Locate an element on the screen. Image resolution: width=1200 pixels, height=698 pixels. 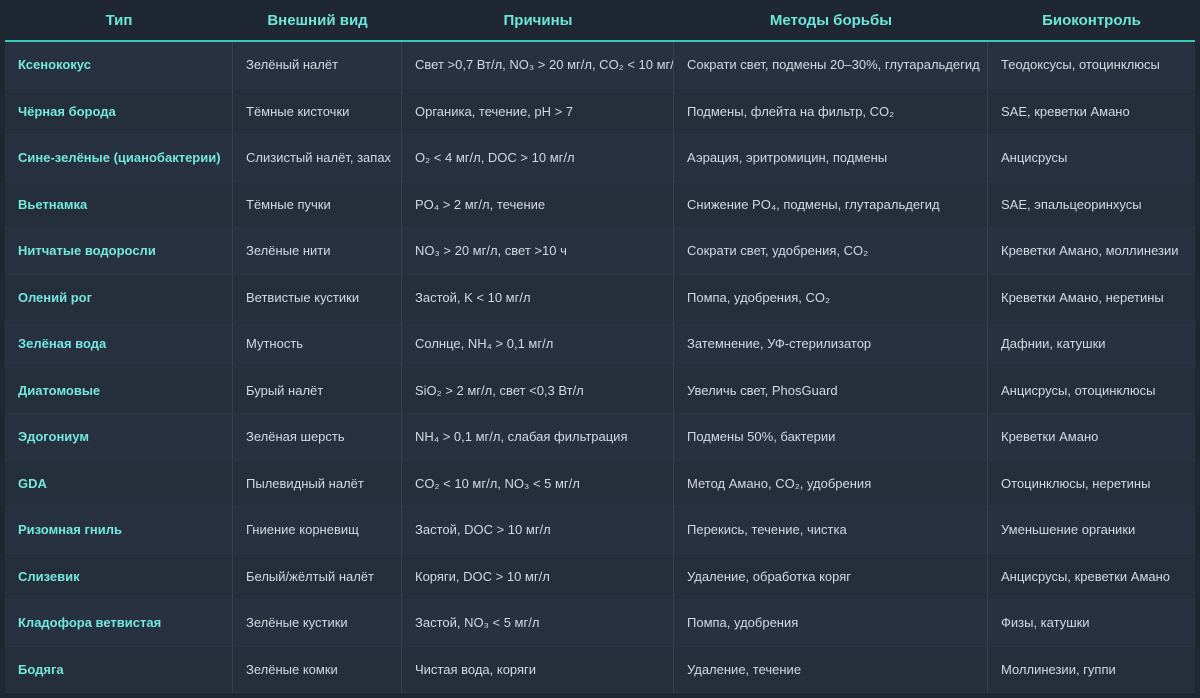
methods-cell: Снижение PO₄, подмены, глутаральдегид is located at coordinates (831, 204).